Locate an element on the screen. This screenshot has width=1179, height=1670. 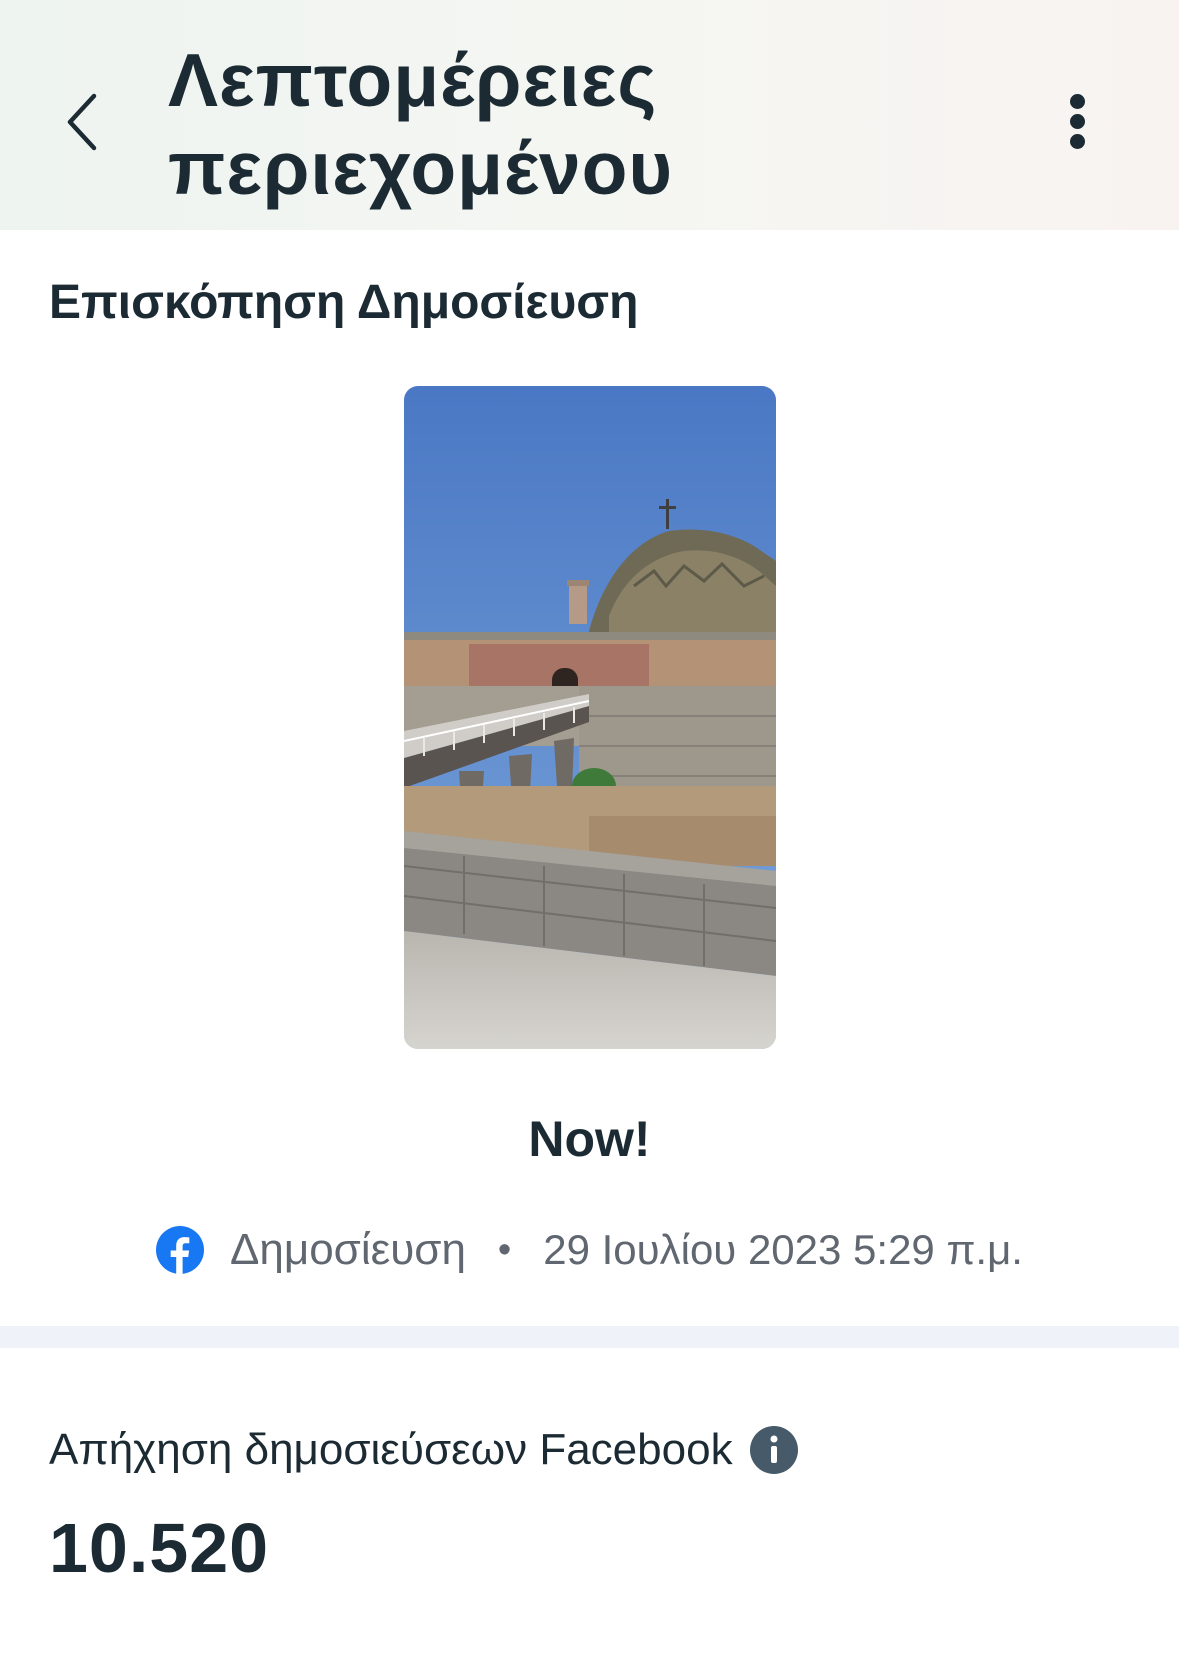
chevron-left-icon is located at coordinates (82, 122).